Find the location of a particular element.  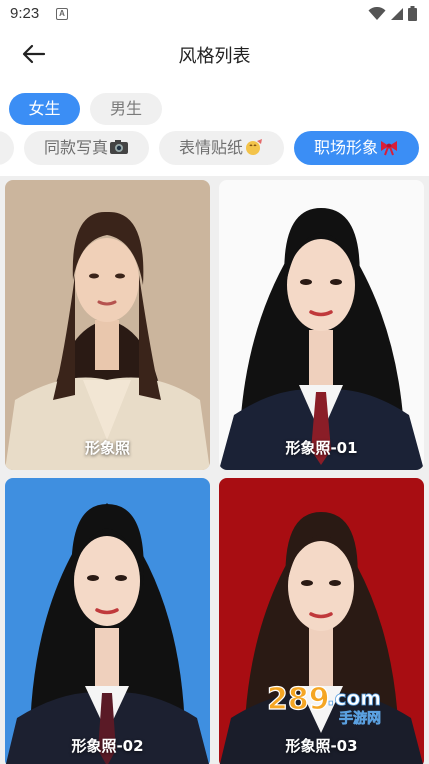

card-label: 形象照-03 is located at coordinates (321, 746).